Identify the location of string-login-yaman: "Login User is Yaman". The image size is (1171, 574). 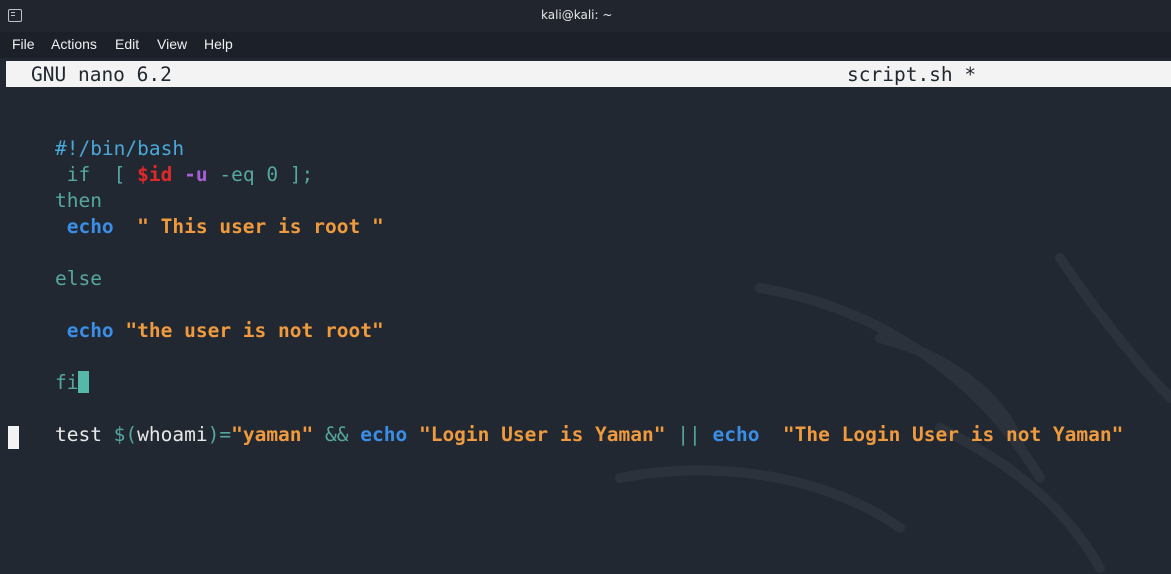
(536, 434).